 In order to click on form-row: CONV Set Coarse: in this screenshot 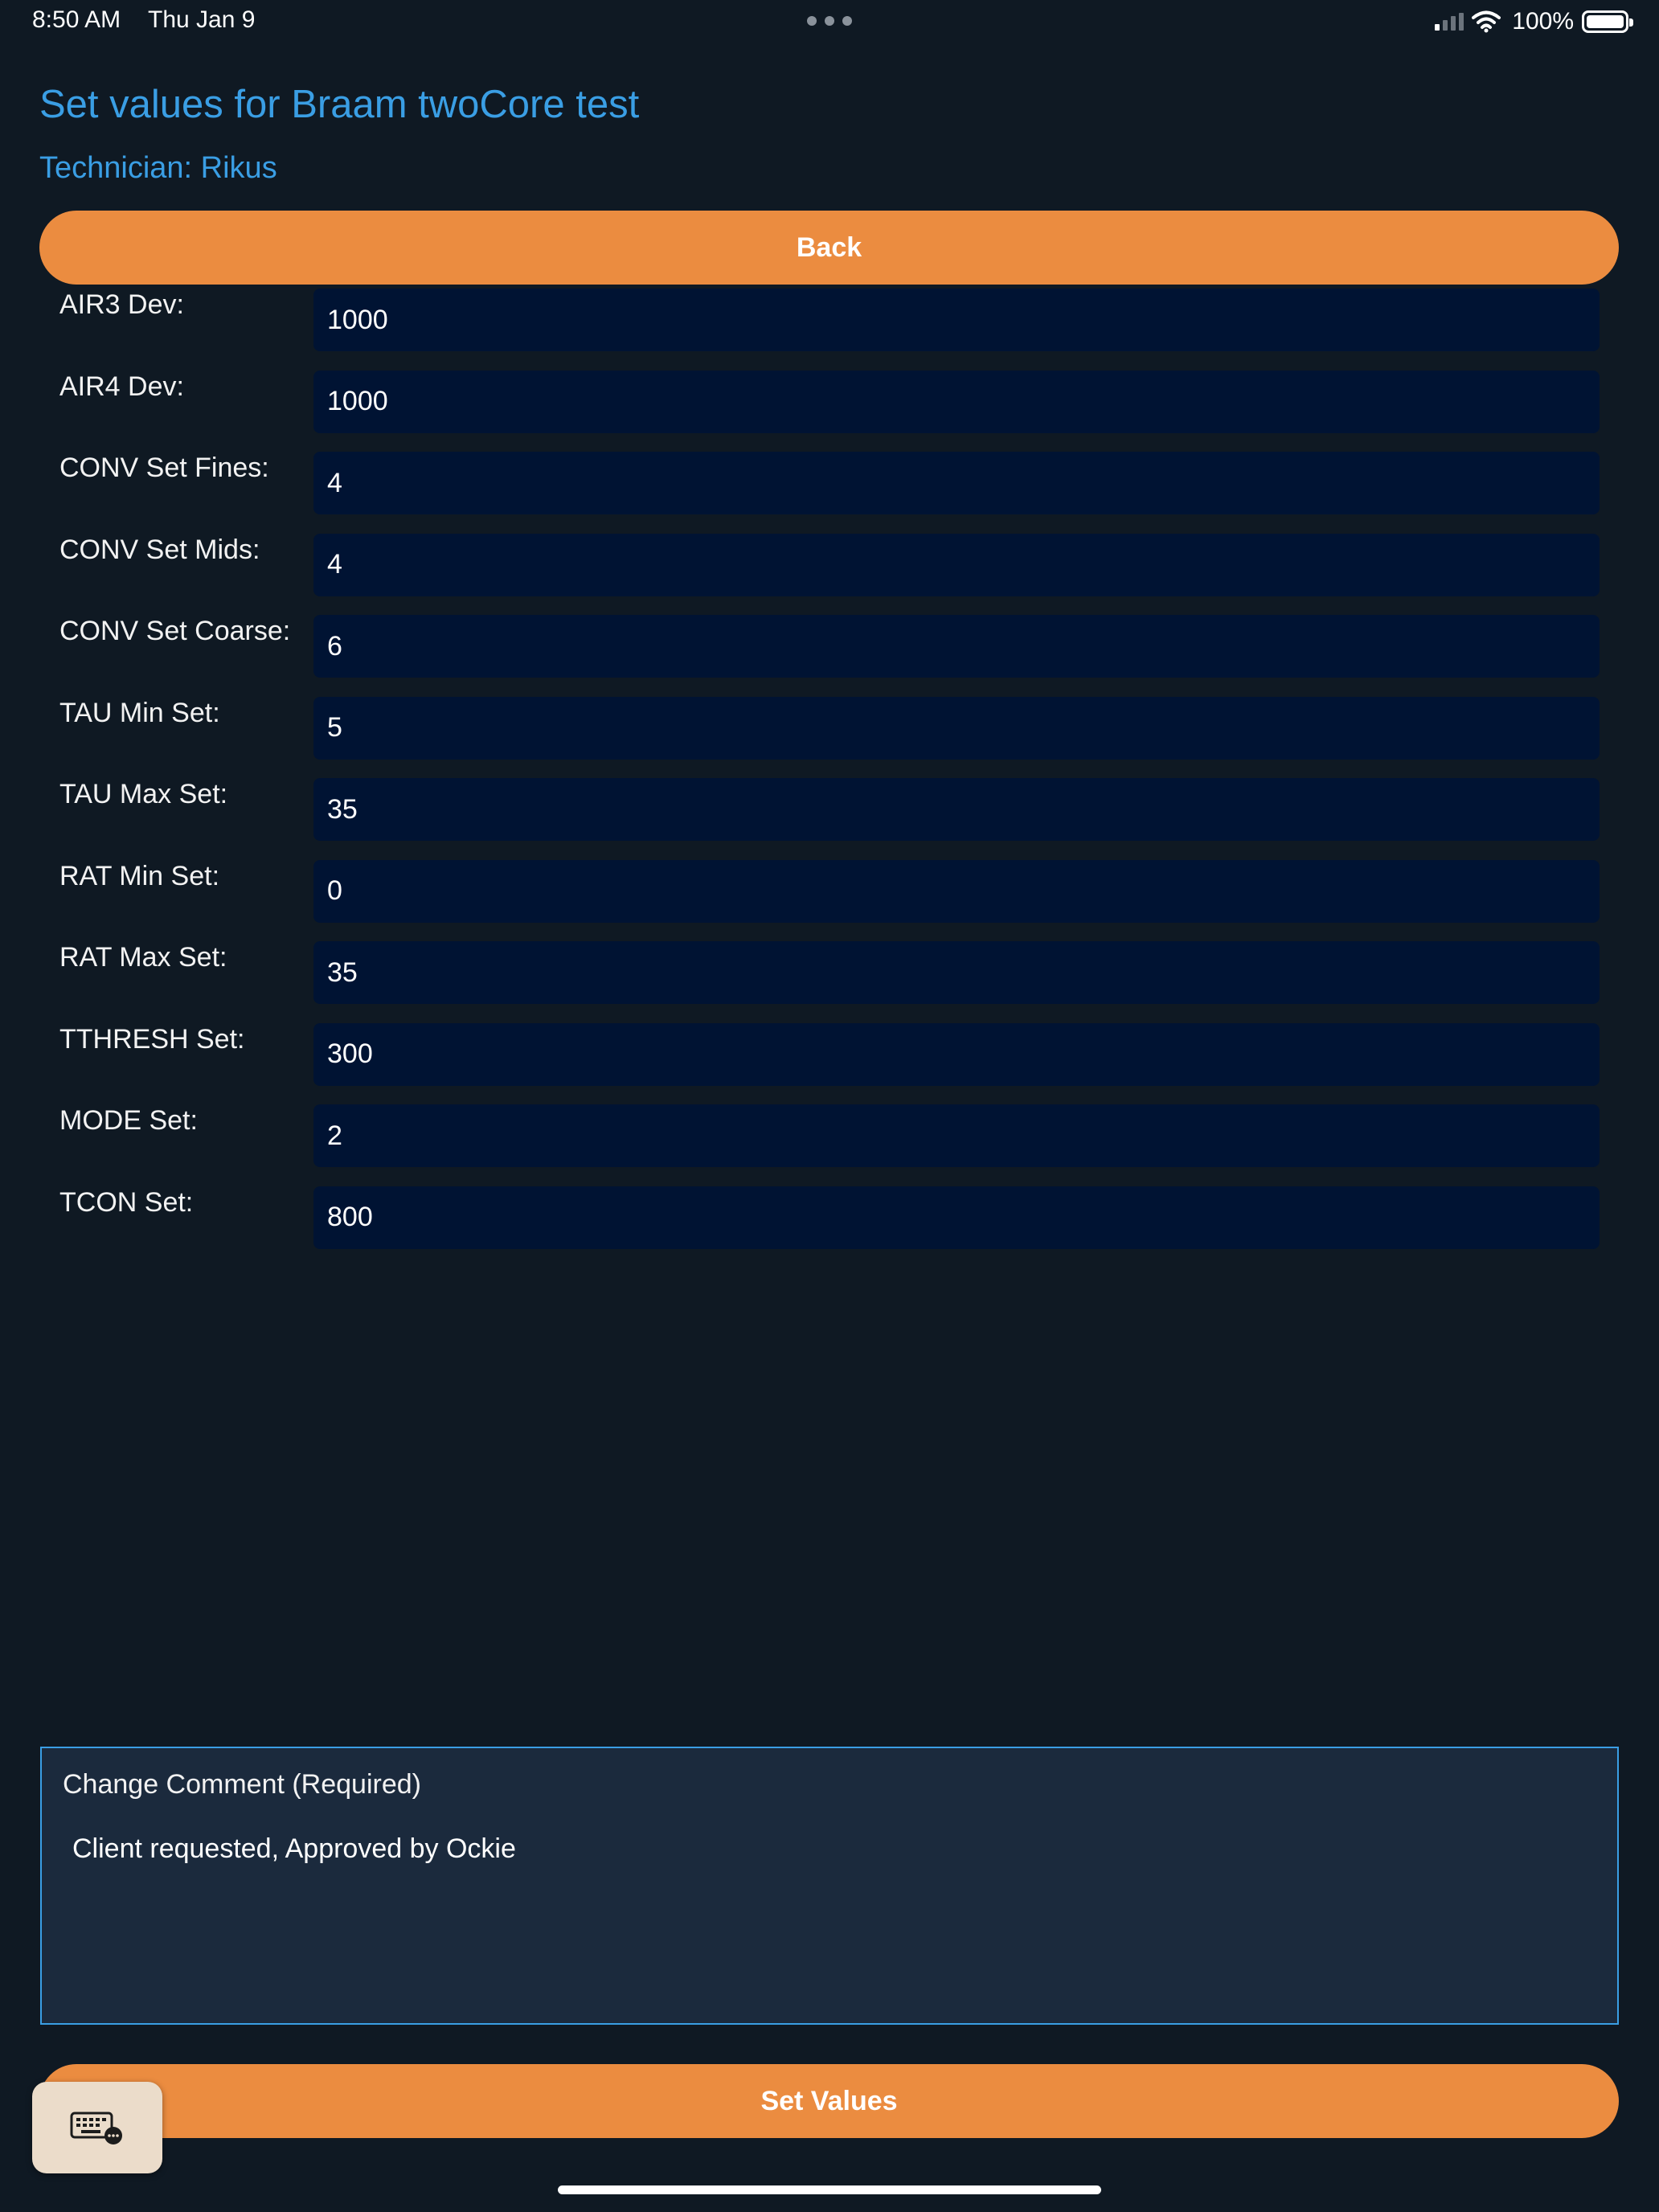, I will do `click(829, 649)`.